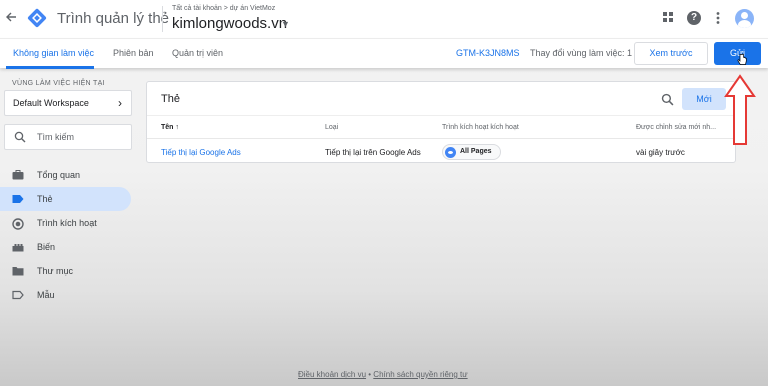 The width and height of the screenshot is (768, 386). Describe the element at coordinates (46, 295) in the screenshot. I see `sidebar-item-label: Mẫu` at that location.